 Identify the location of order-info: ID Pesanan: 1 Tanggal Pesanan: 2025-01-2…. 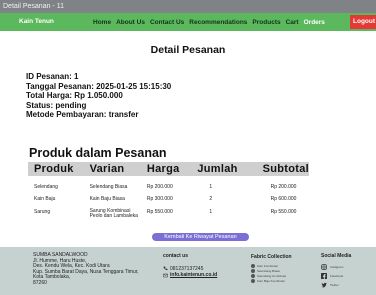
(98, 96).